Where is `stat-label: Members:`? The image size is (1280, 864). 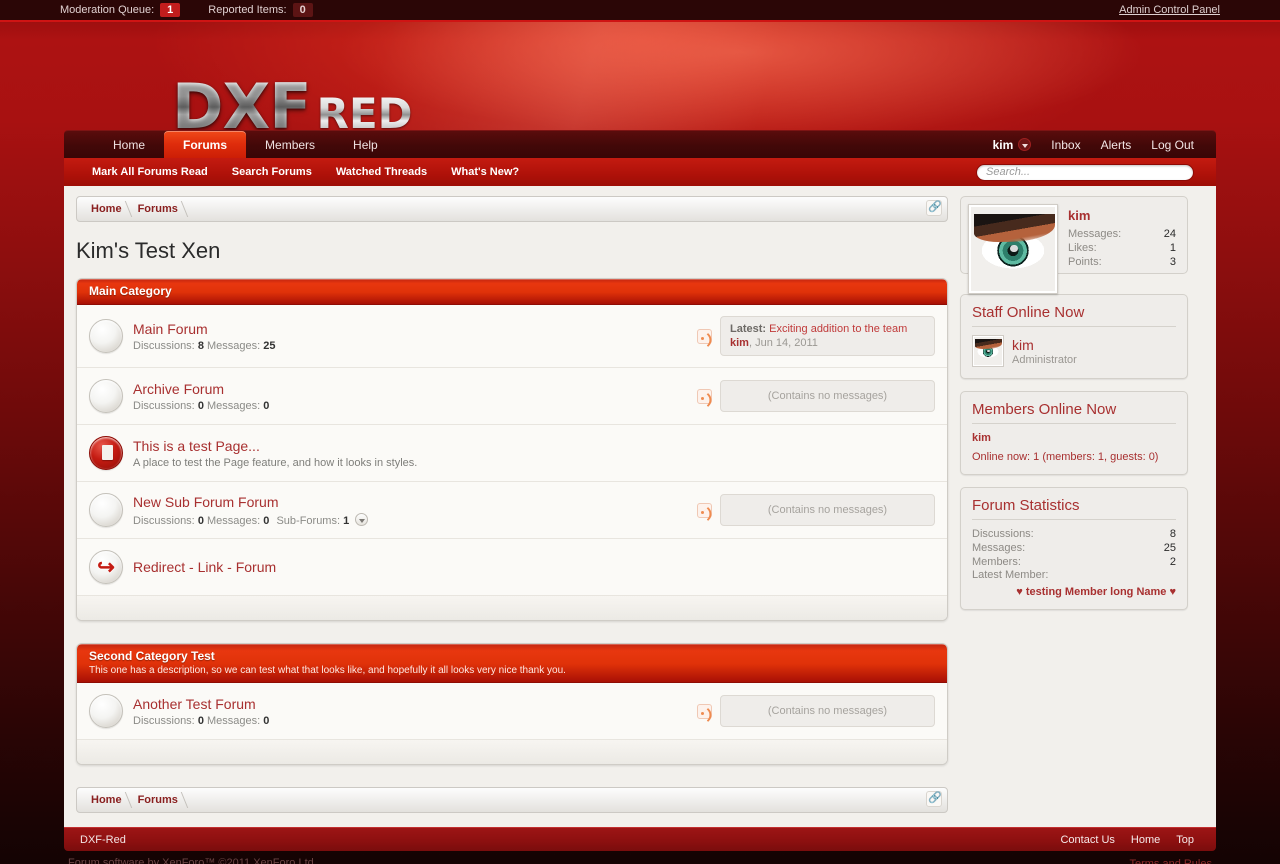 stat-label: Members: is located at coordinates (996, 561).